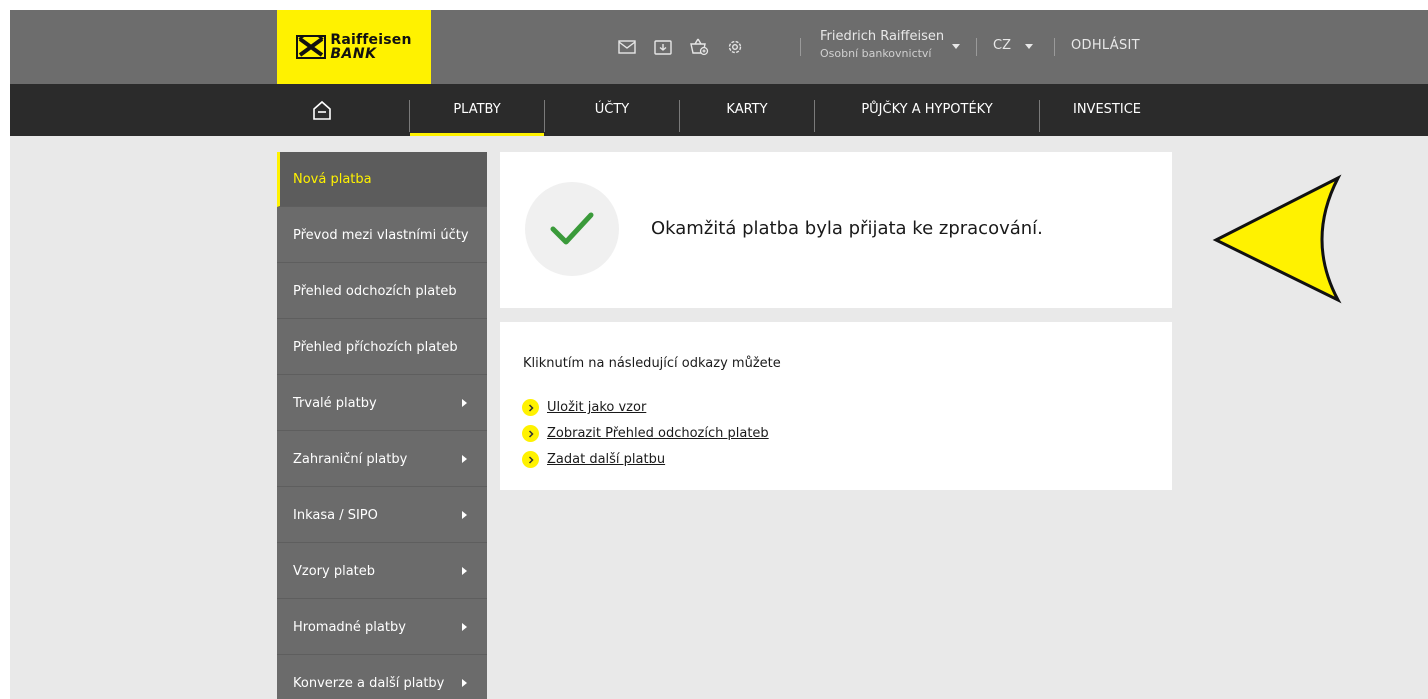 This screenshot has height=699, width=1428. I want to click on sidebar-item-nova-platba: Nová platba, so click(382, 179).